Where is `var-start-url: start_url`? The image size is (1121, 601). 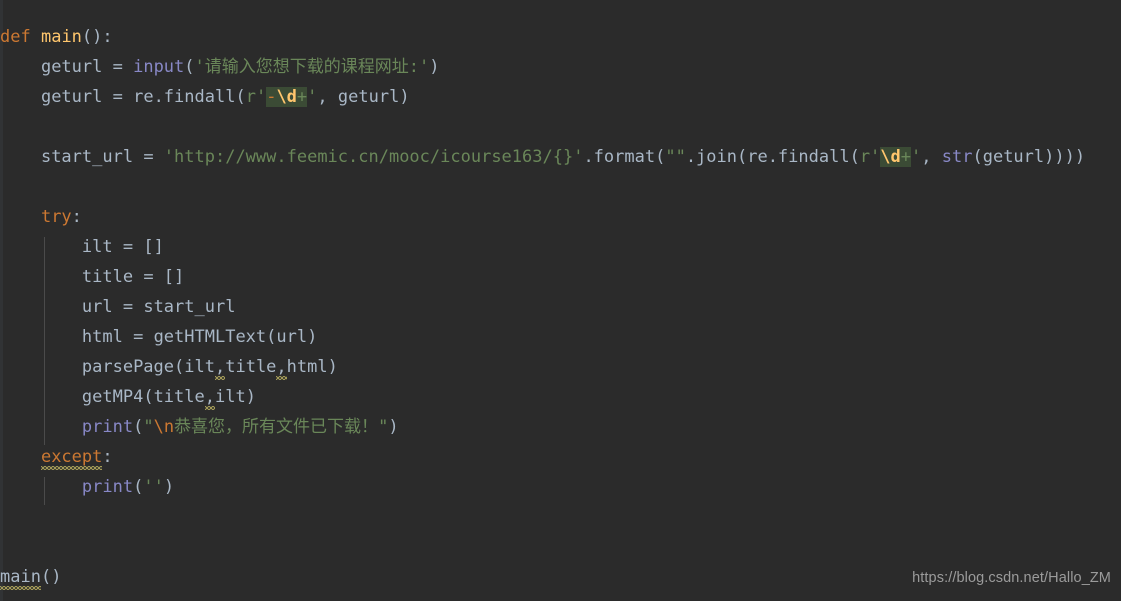 var-start-url: start_url is located at coordinates (87, 157).